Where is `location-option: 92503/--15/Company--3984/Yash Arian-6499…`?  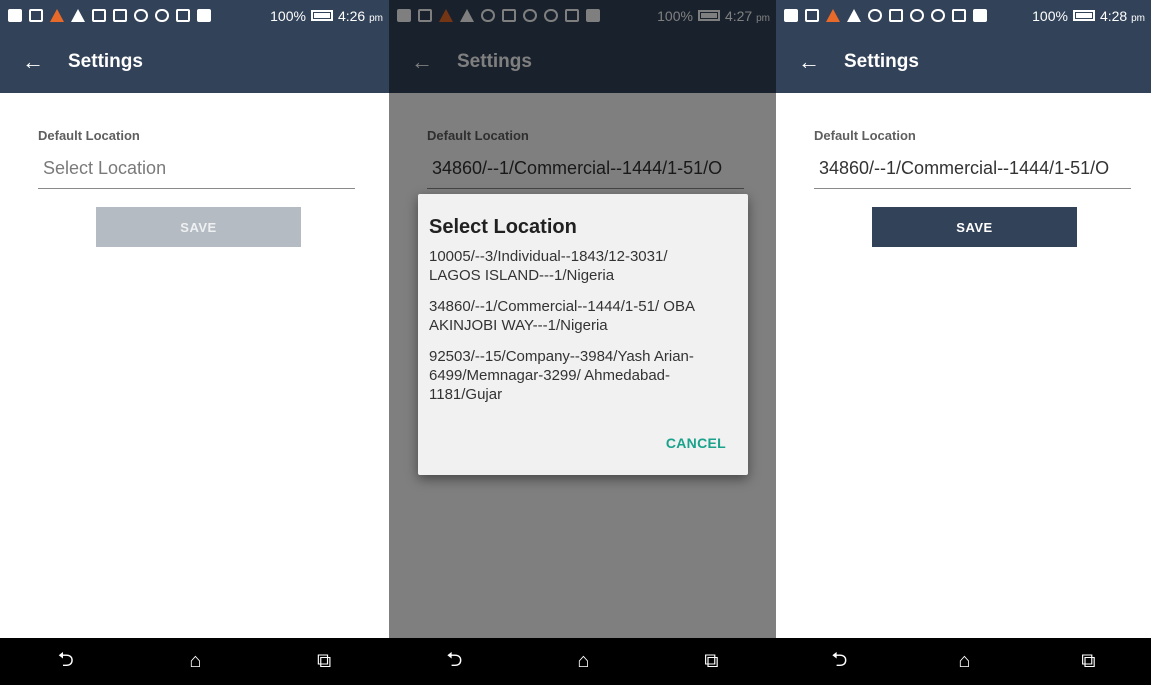 location-option: 92503/--15/Company--3984/Yash Arian-6499… is located at coordinates (577, 375).